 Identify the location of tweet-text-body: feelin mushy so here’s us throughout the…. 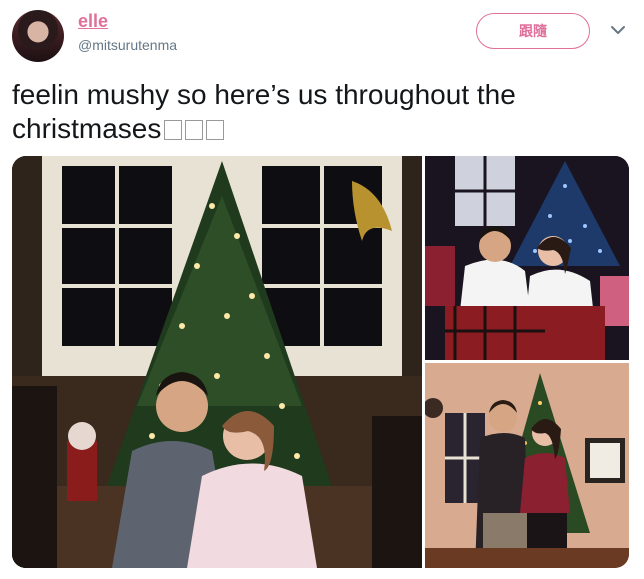
(264, 111).